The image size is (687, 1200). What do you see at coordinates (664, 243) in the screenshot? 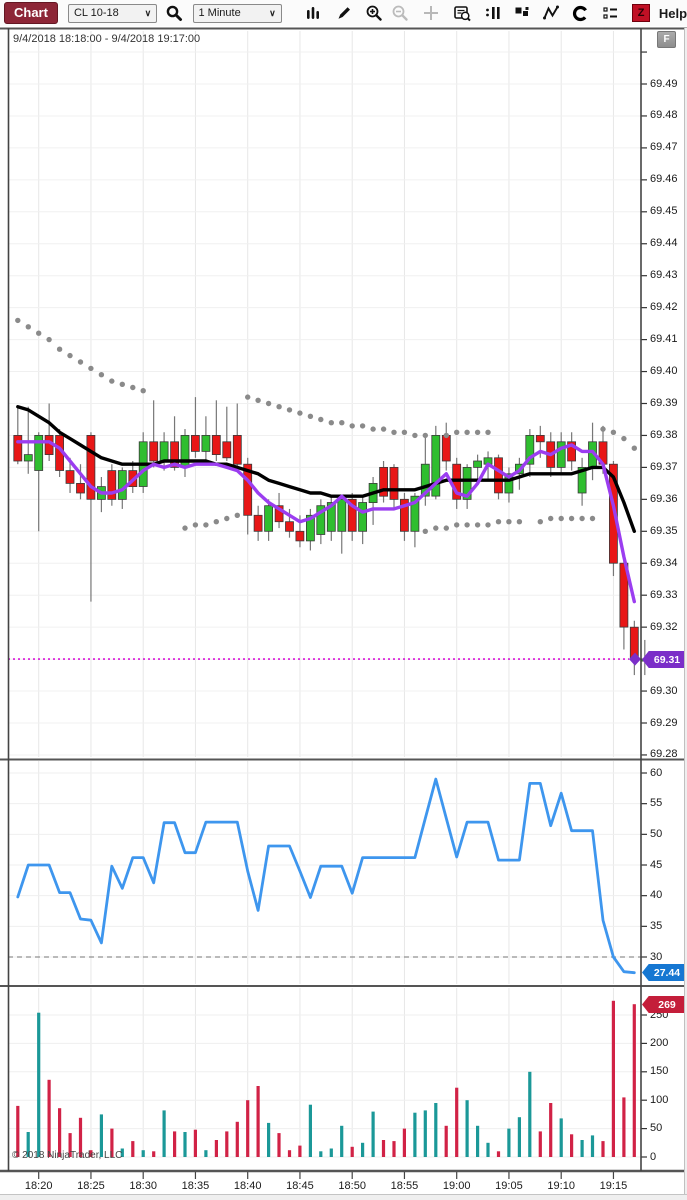
I see `price-axis-label: 69.44` at bounding box center [664, 243].